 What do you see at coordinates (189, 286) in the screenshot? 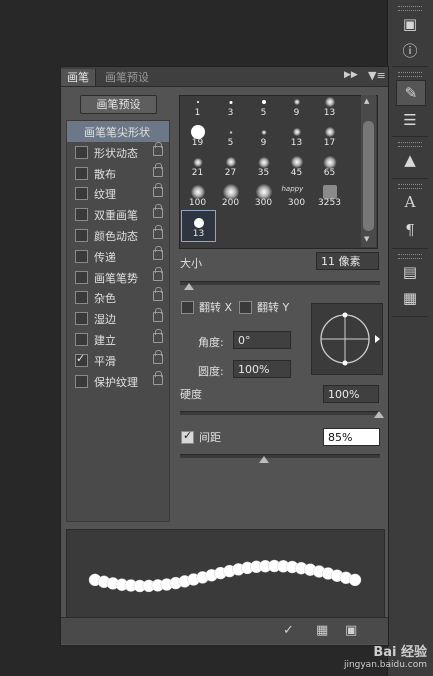
I see `size-slider-knob` at bounding box center [189, 286].